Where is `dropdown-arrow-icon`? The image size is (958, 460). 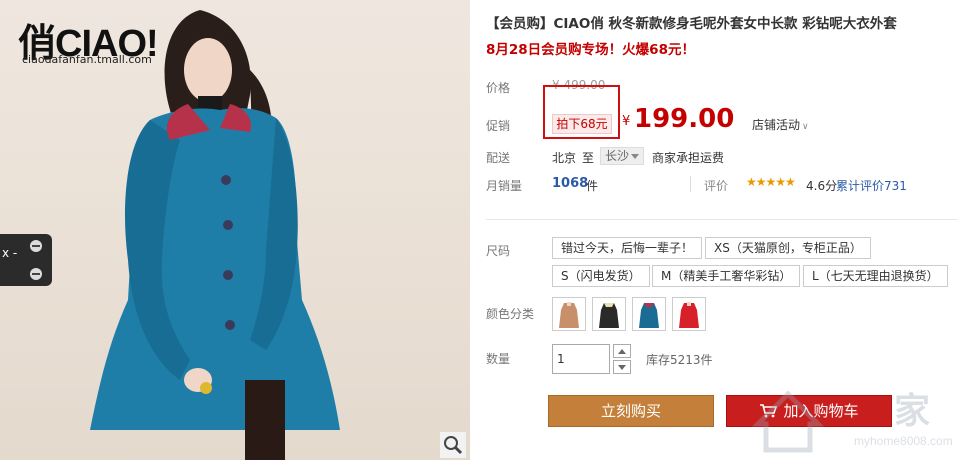 dropdown-arrow-icon is located at coordinates (635, 156).